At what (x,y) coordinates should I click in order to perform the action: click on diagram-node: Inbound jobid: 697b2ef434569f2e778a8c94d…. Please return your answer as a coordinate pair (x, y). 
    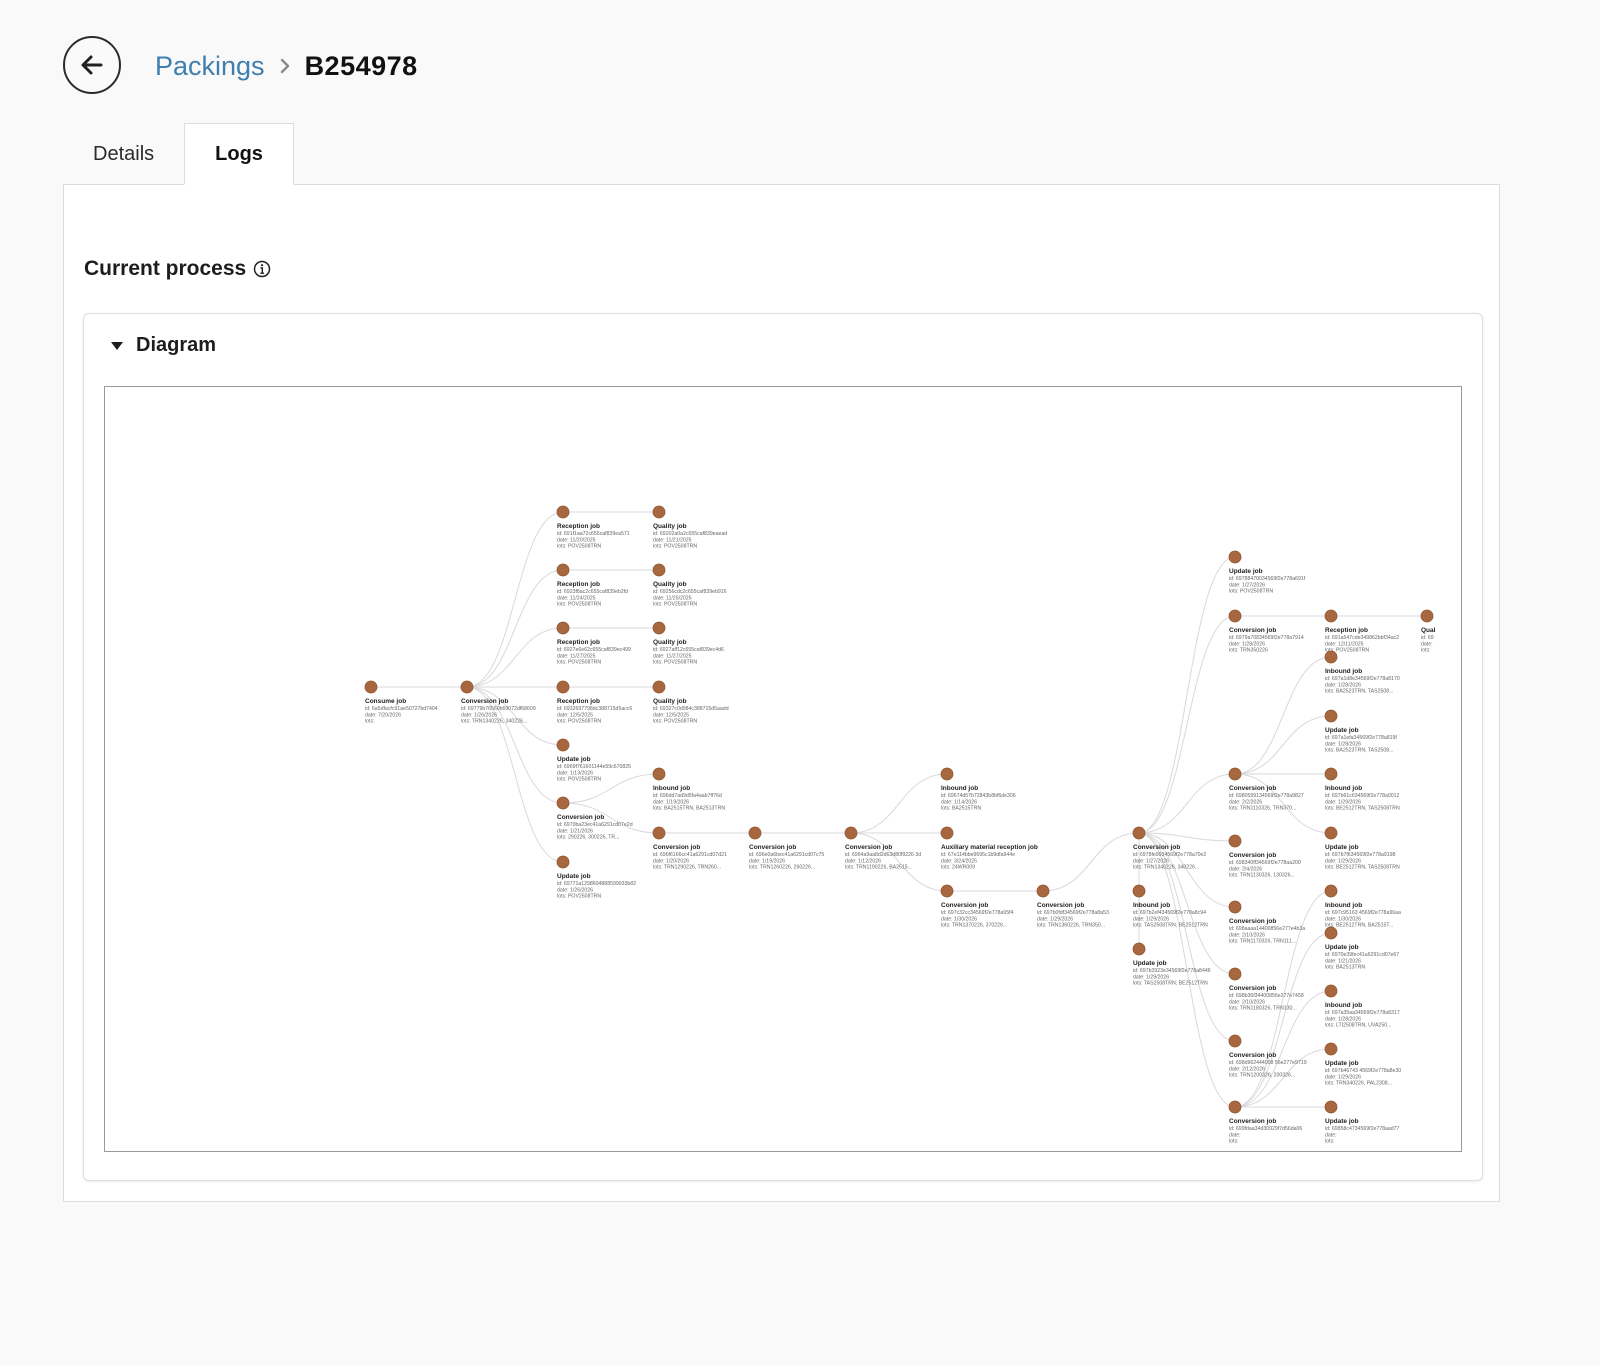
    Looking at the image, I should click on (1170, 906).